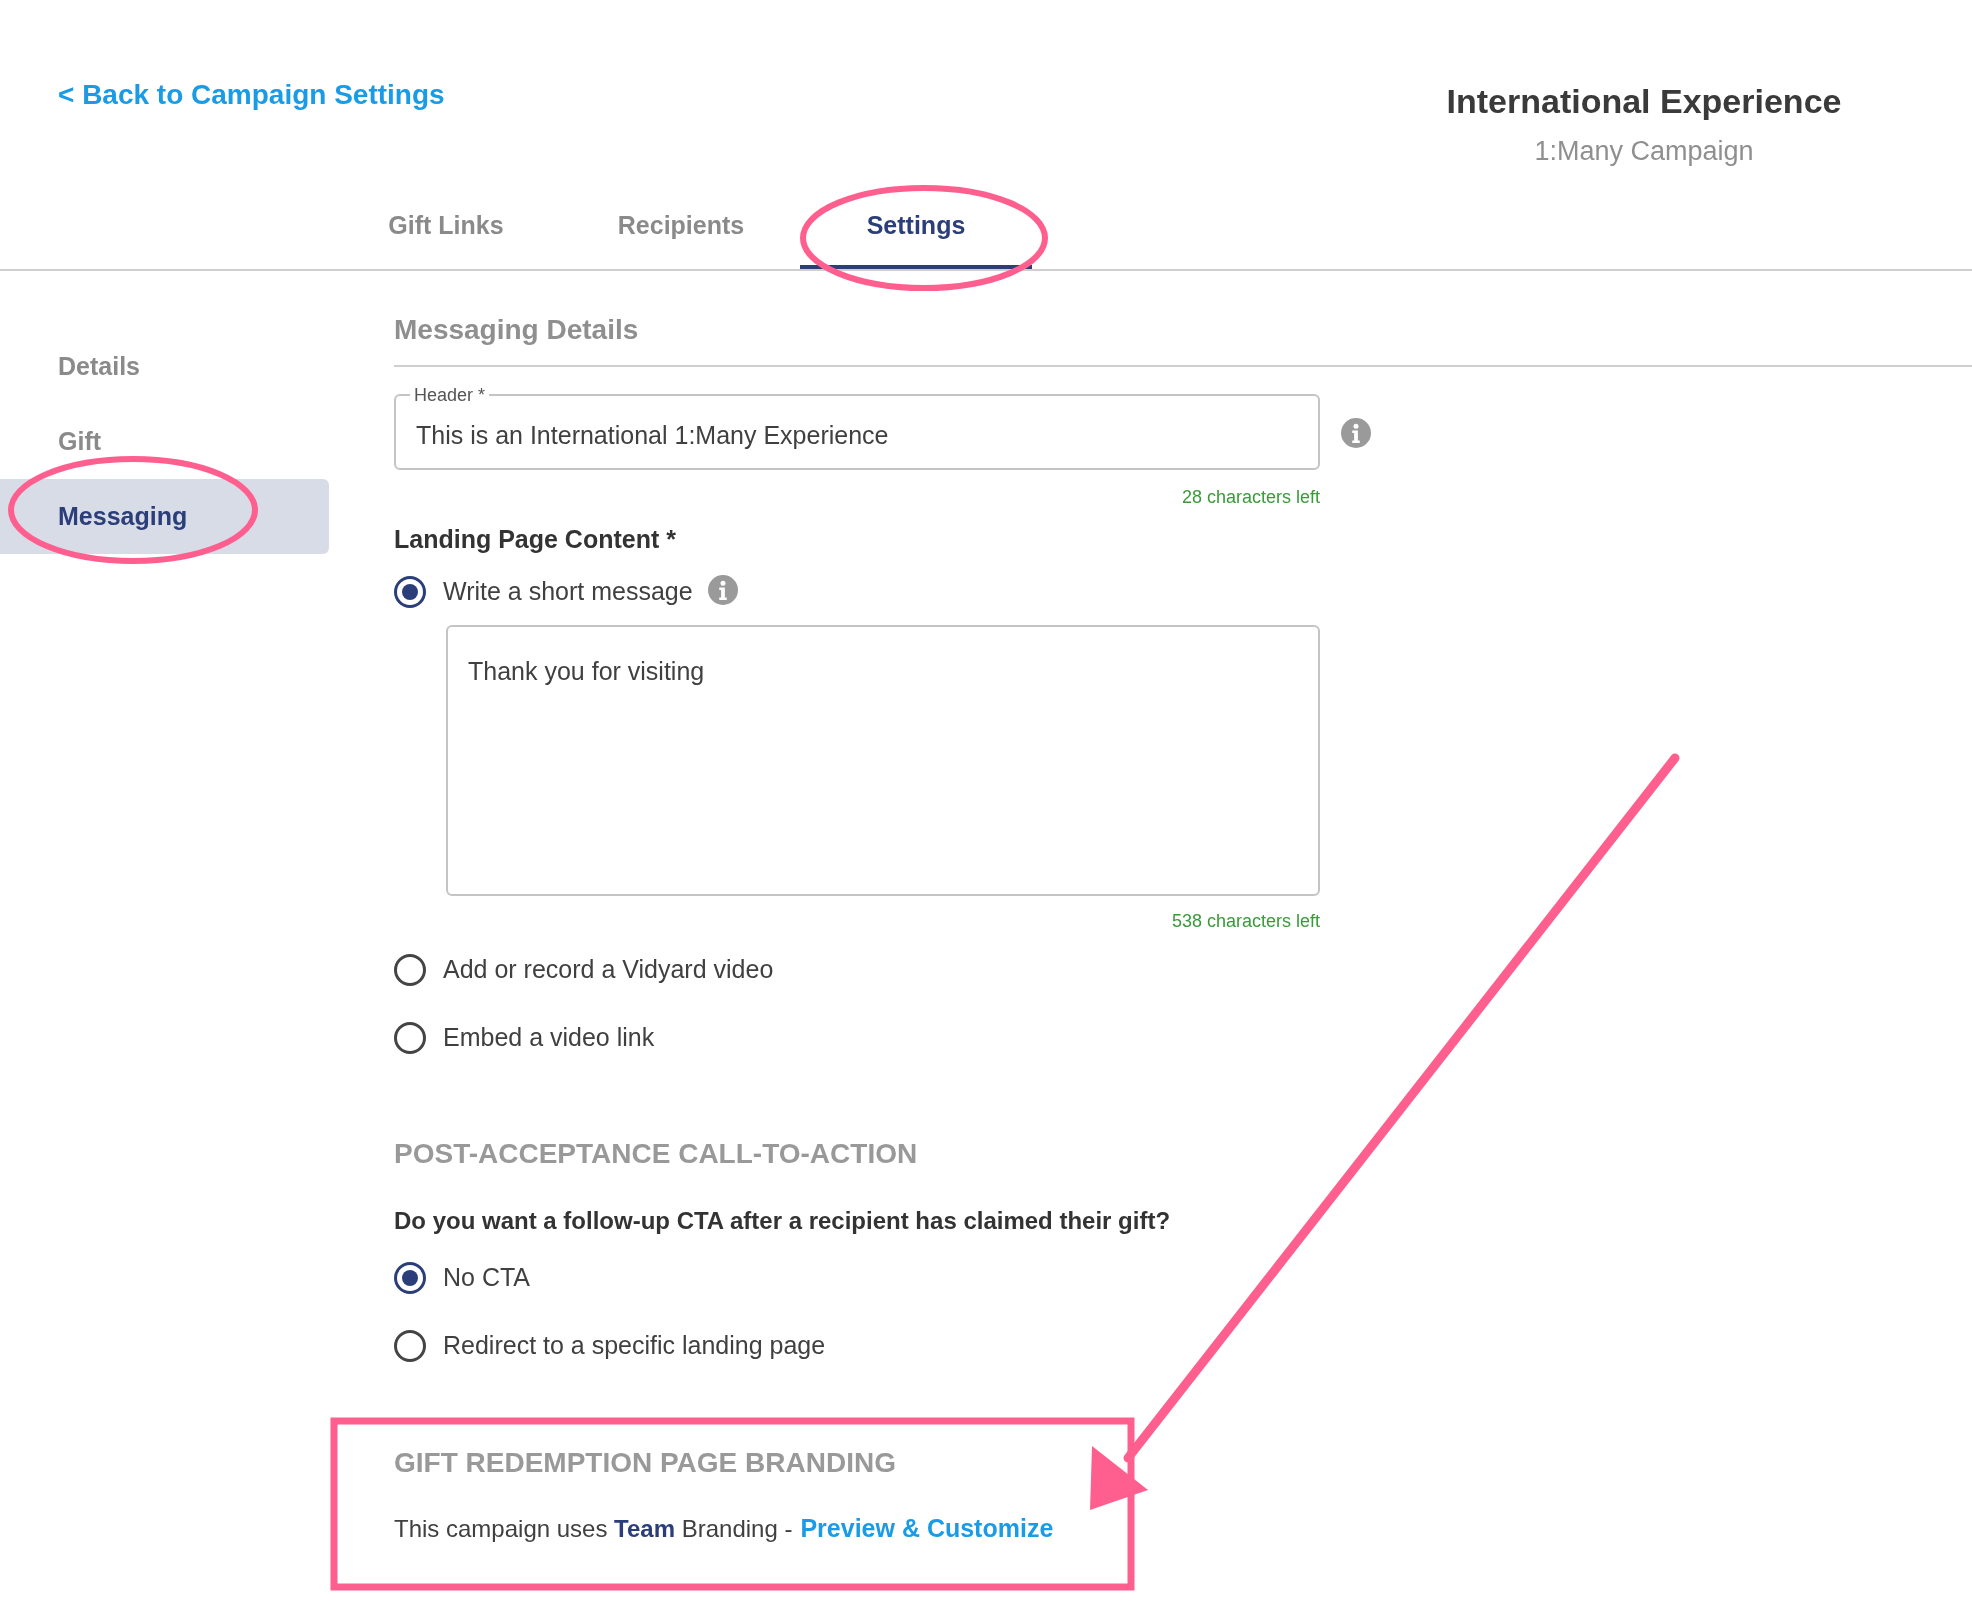 The width and height of the screenshot is (1972, 1616). What do you see at coordinates (656, 1153) in the screenshot?
I see `section-heading: POST-ACCEPTANCE CALL-TO-ACTION` at bounding box center [656, 1153].